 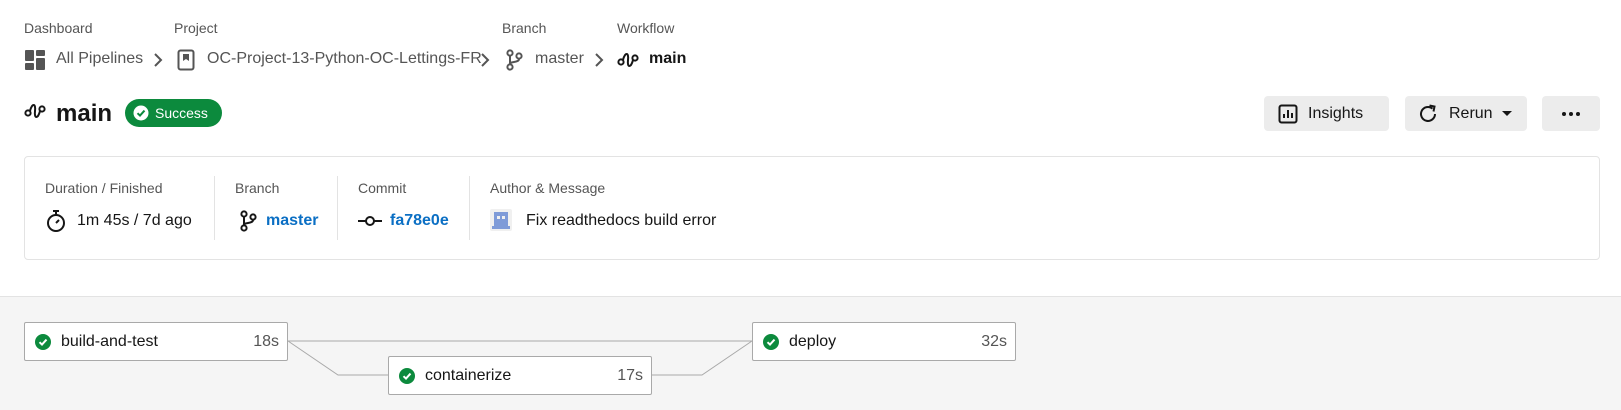 What do you see at coordinates (35, 60) in the screenshot?
I see `dashboard-icon` at bounding box center [35, 60].